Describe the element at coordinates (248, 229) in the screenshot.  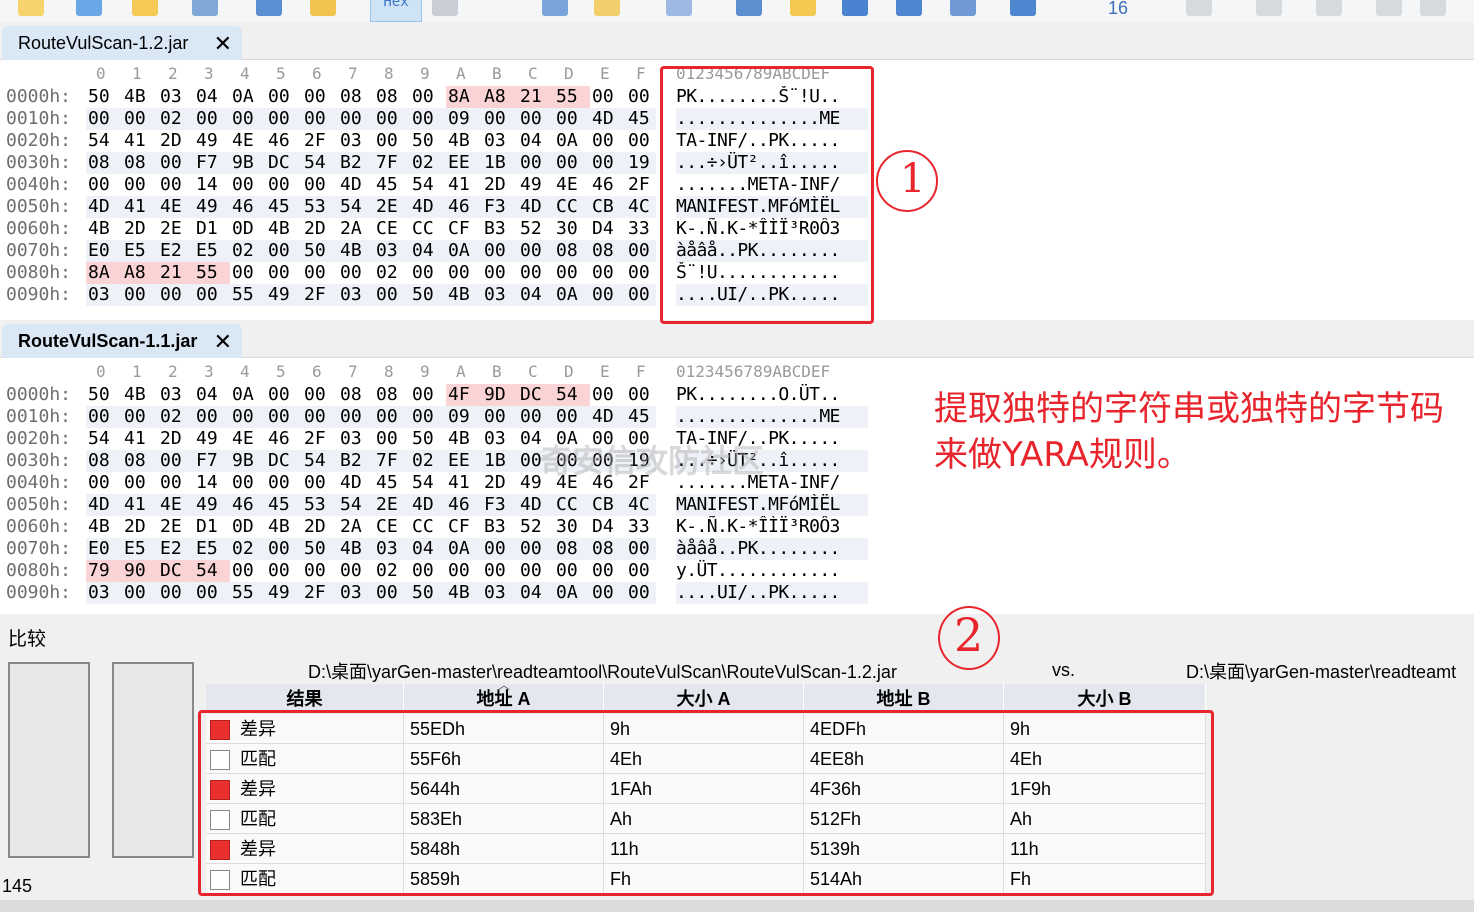
I see `hex-byte: 0D` at that location.